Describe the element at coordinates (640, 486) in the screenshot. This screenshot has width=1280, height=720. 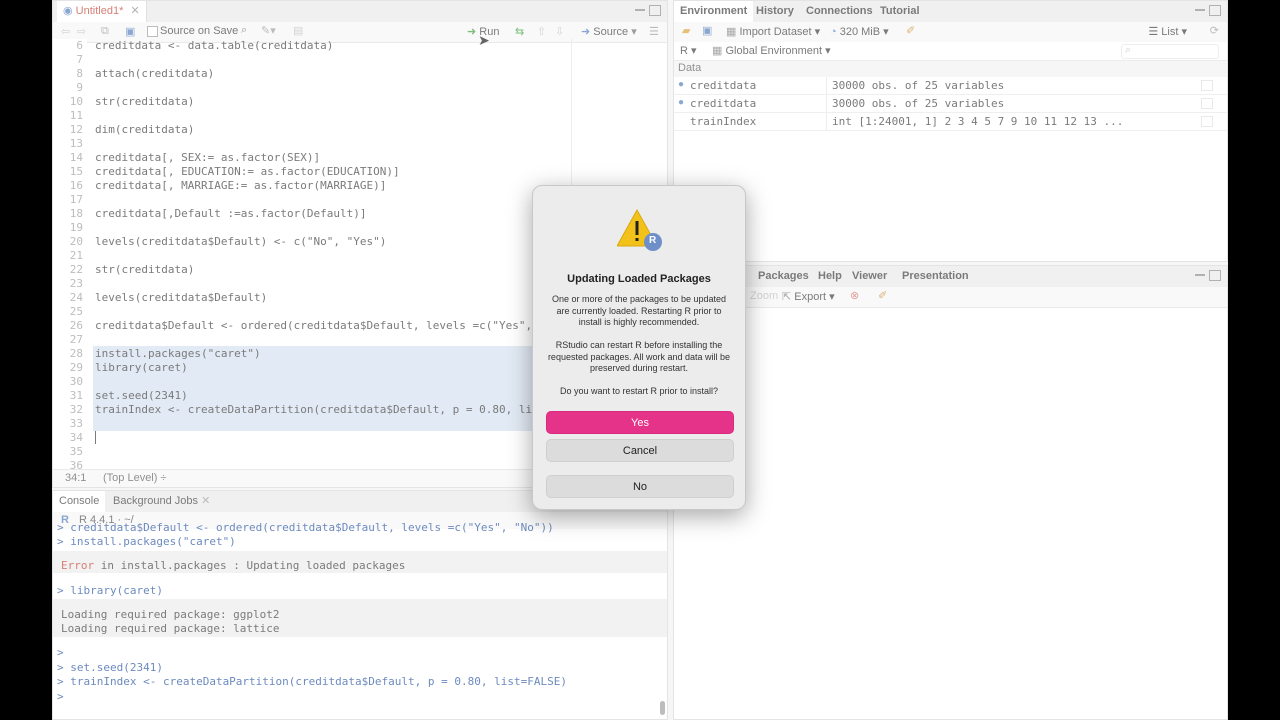
I see `no-button: No` at that location.